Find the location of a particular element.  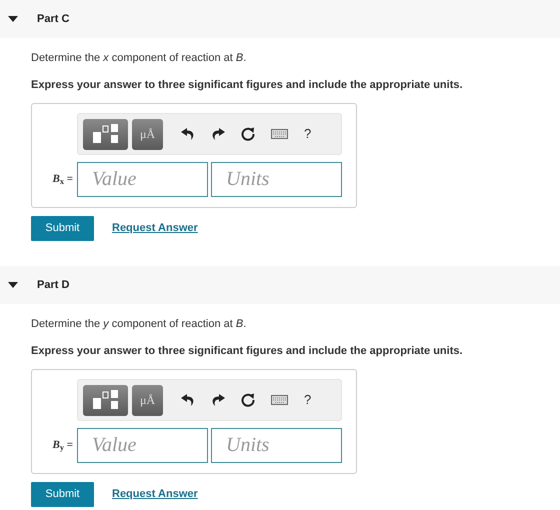

part-header: Part D is located at coordinates (280, 285).